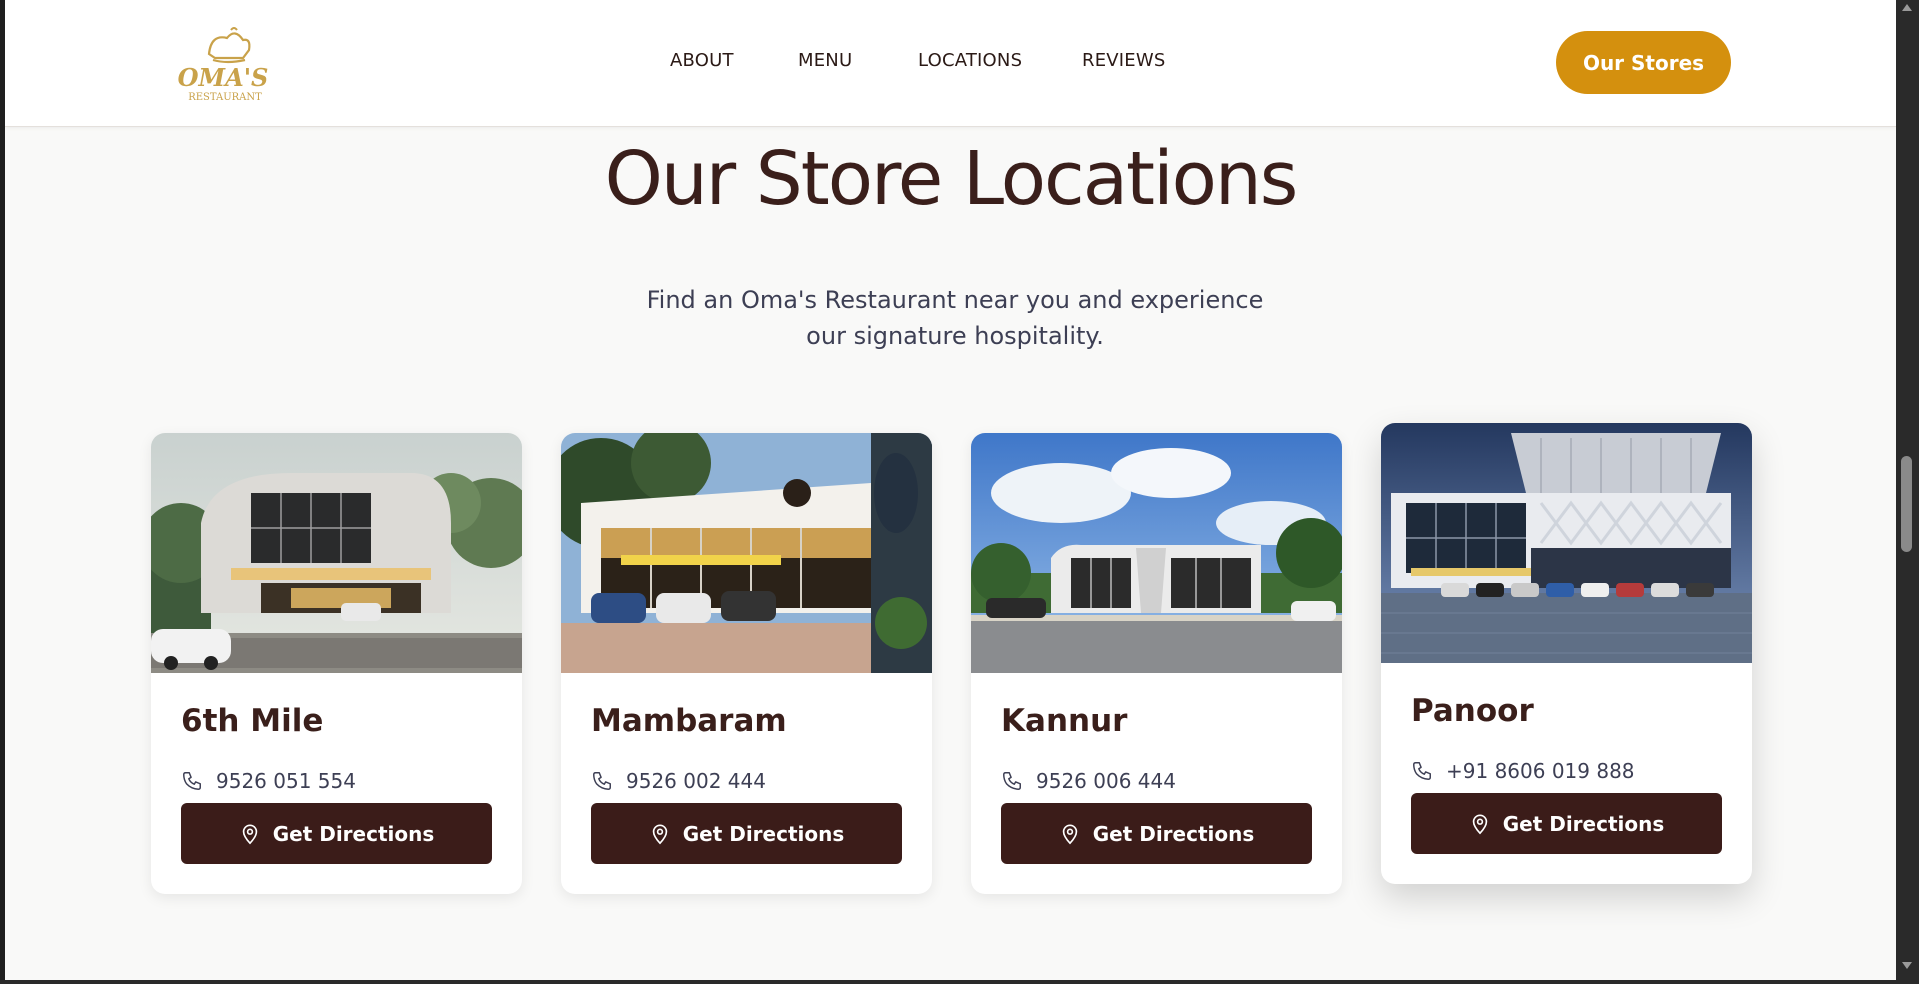 The image size is (1919, 984). I want to click on nav-menu: MENU, so click(825, 60).